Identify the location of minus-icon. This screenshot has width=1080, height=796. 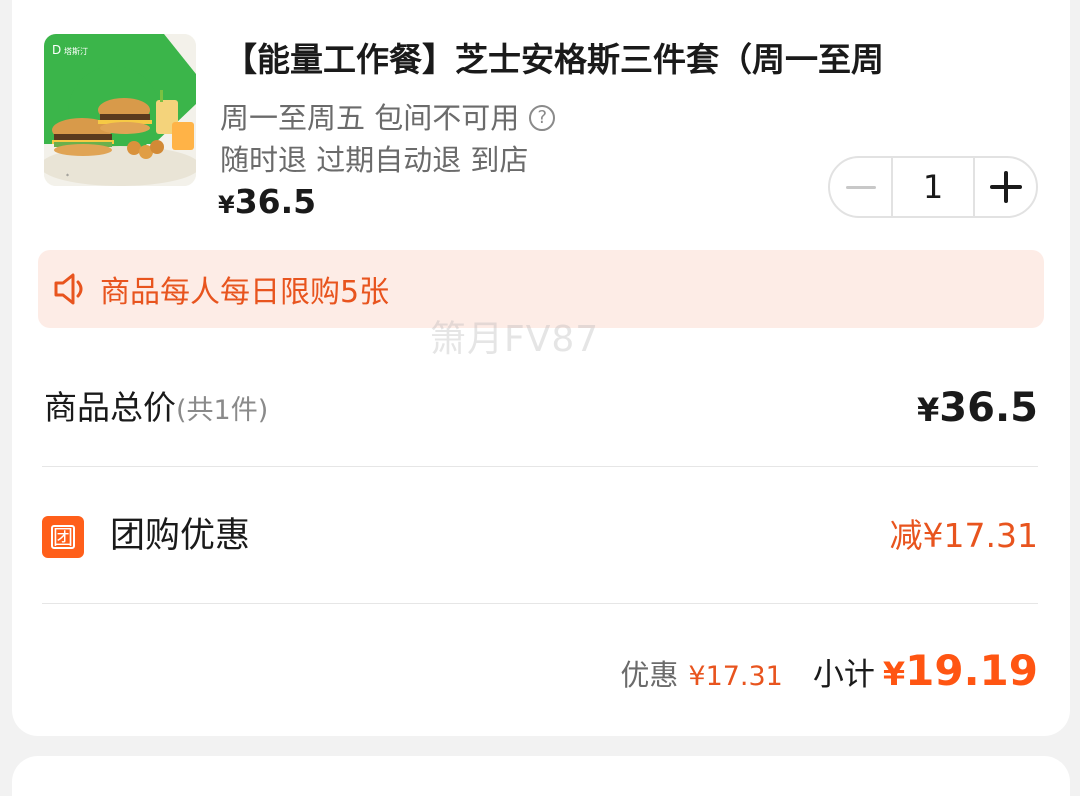
(860, 187).